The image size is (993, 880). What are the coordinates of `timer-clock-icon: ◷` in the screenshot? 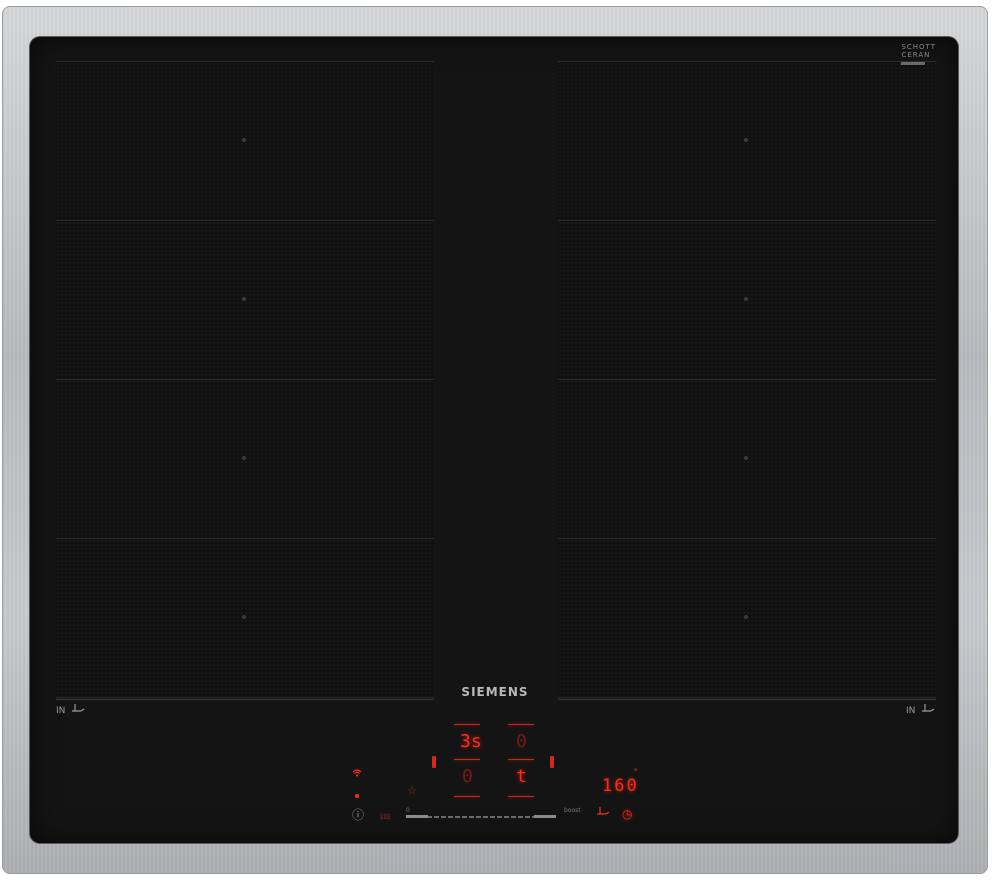 It's located at (627, 814).